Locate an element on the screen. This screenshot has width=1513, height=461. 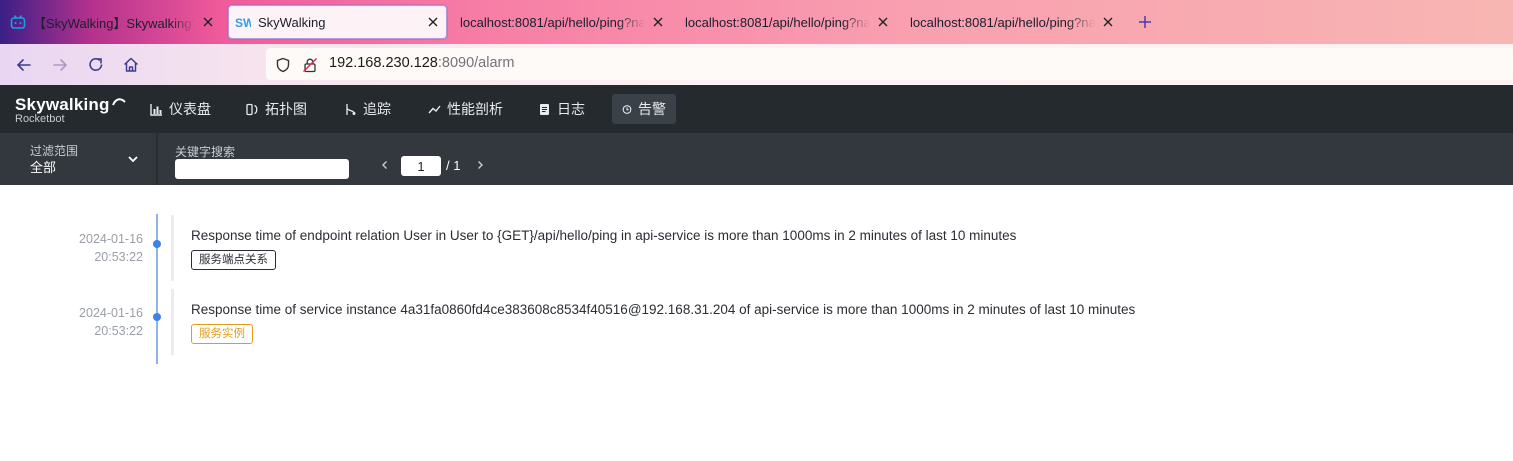
tab-title: 【SkyWalking】Skywalking安 is located at coordinates (114, 23).